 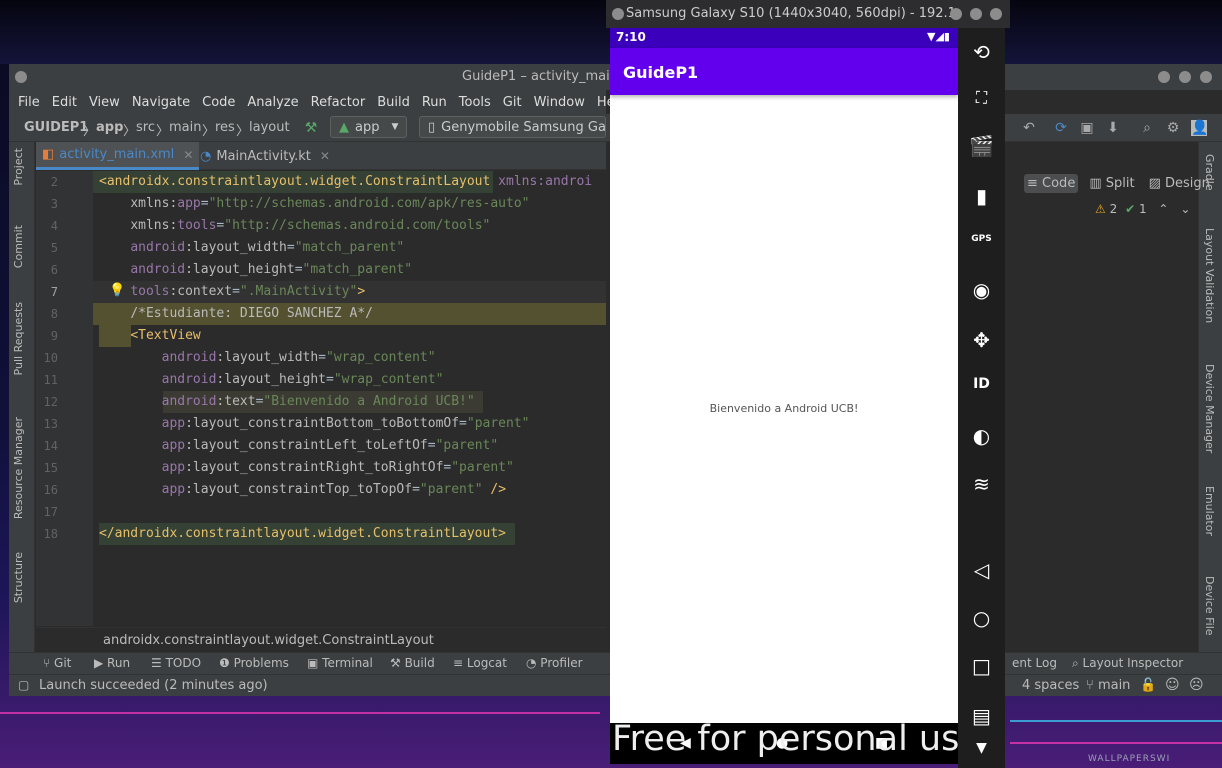 What do you see at coordinates (1163, 209) in the screenshot?
I see `previous-highlight-icon: ⌃` at bounding box center [1163, 209].